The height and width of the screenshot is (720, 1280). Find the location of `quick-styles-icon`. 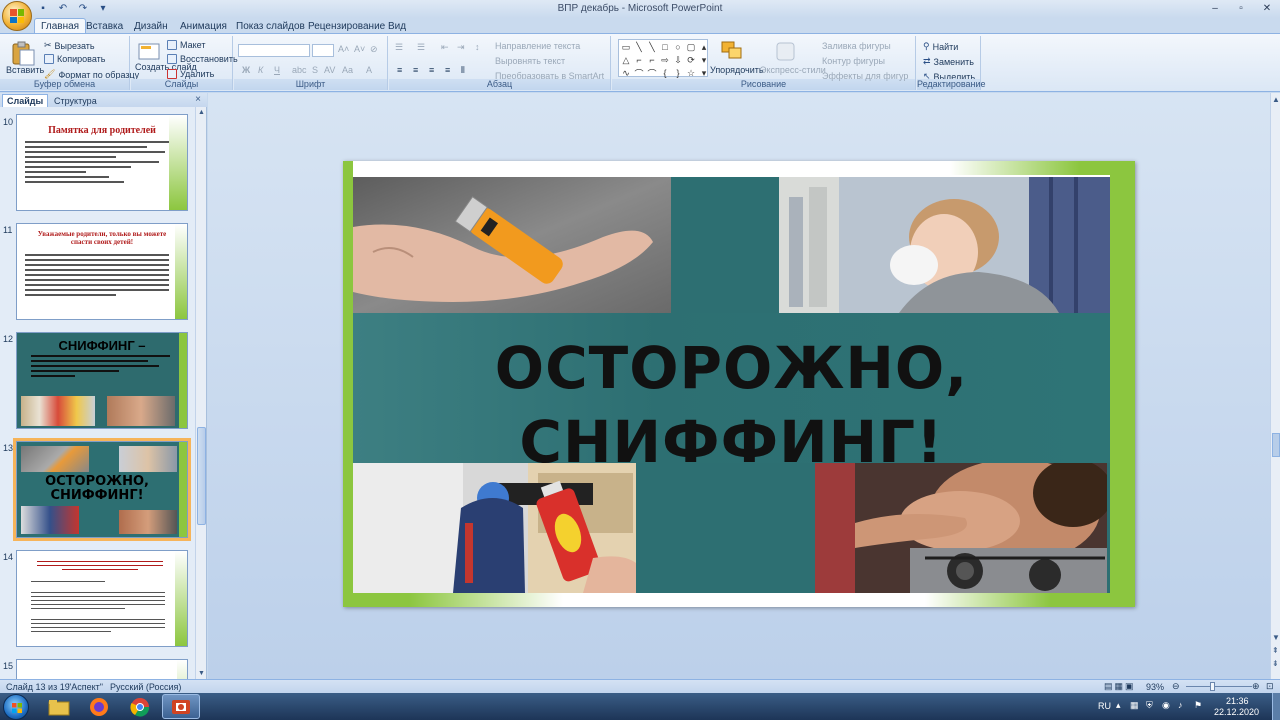

quick-styles-icon is located at coordinates (787, 53).